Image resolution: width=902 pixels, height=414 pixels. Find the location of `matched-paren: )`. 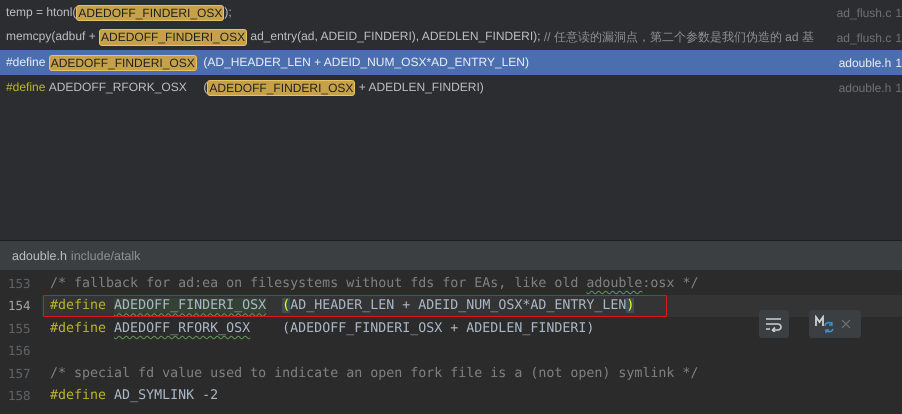

matched-paren: ) is located at coordinates (630, 306).